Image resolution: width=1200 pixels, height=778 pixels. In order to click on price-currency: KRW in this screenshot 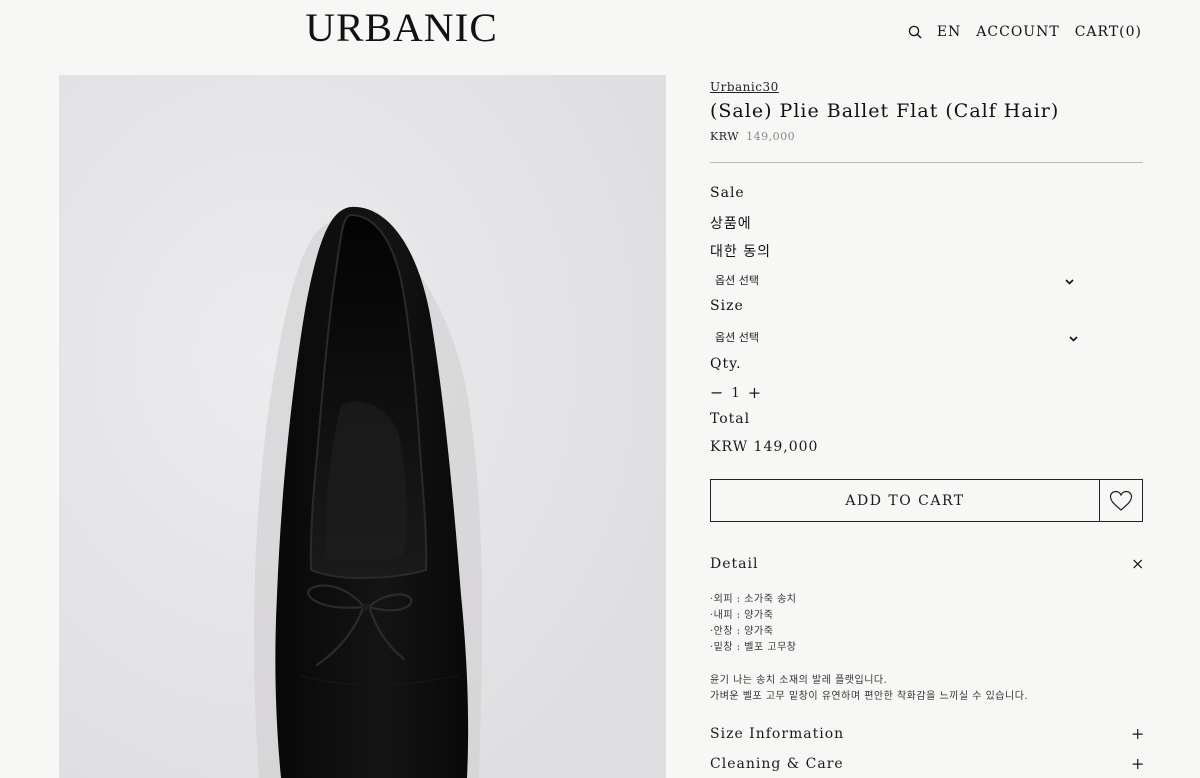, I will do `click(725, 136)`.